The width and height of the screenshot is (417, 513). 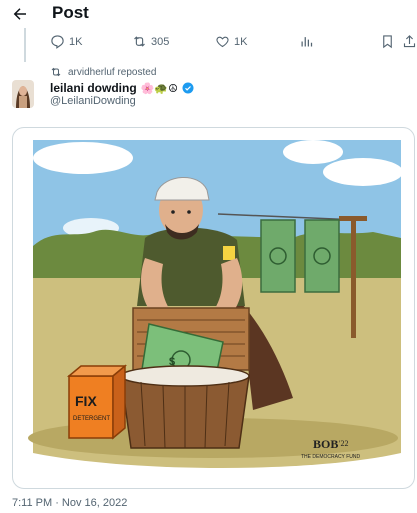 I want to click on detergent-brand: FIX, so click(x=86, y=401).